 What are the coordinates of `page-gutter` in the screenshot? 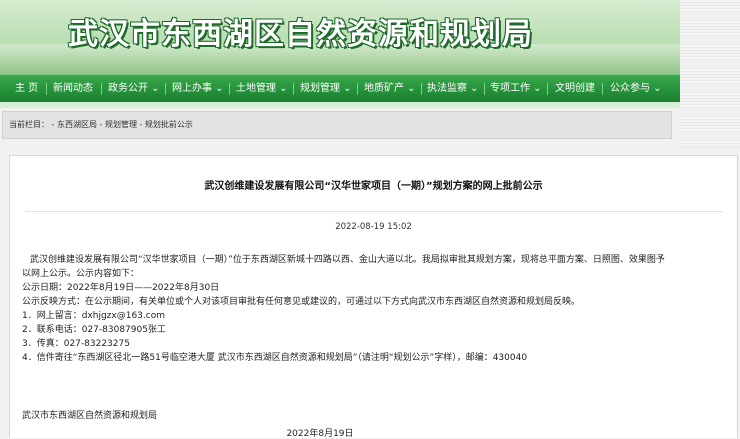 It's located at (710, 73).